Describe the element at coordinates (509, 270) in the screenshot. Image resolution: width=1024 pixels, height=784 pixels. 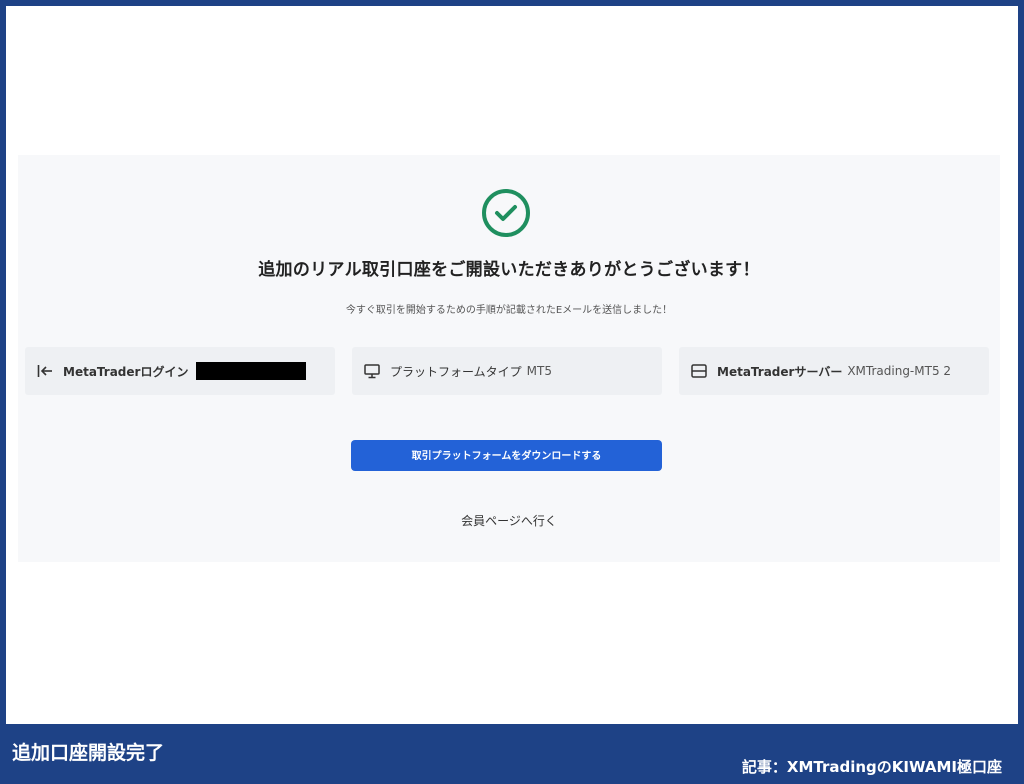
I see `page-title: 追加のリアル取引口座をご開設いただきありがとうございます！` at that location.